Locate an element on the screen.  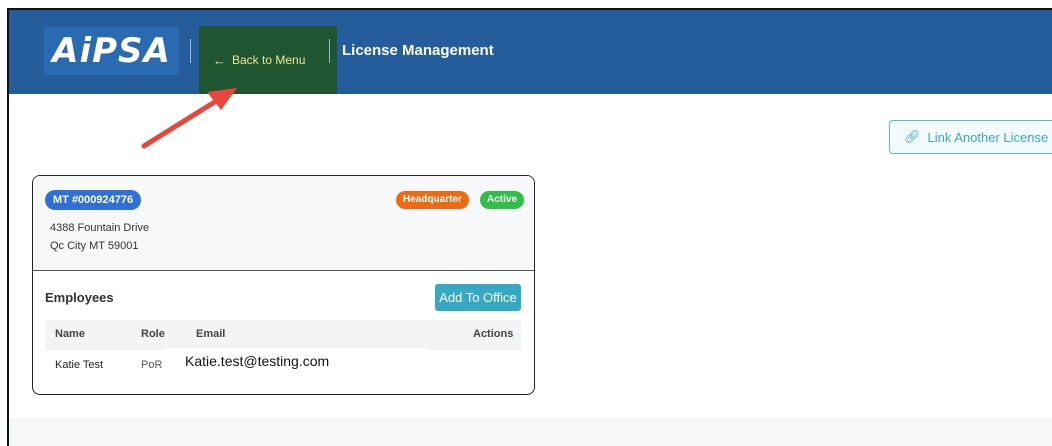
column-header-role: Role is located at coordinates (153, 334).